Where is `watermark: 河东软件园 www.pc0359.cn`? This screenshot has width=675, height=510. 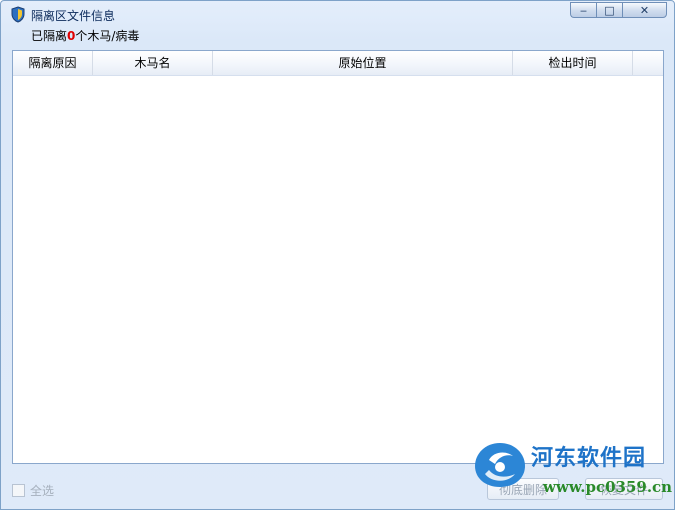
watermark: 河东软件园 www.pc0359.cn is located at coordinates (572, 471).